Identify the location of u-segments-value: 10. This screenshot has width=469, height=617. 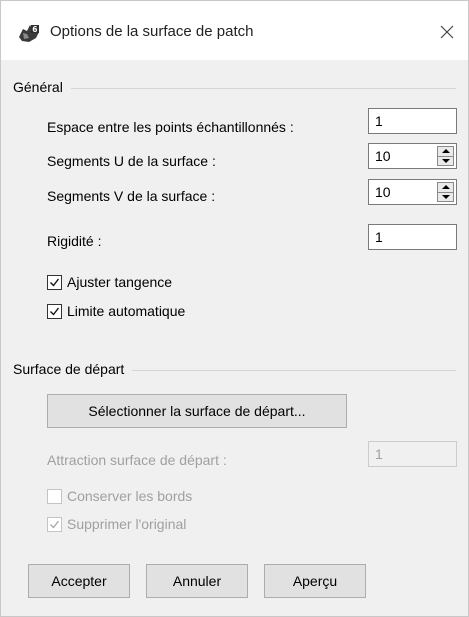
(383, 156).